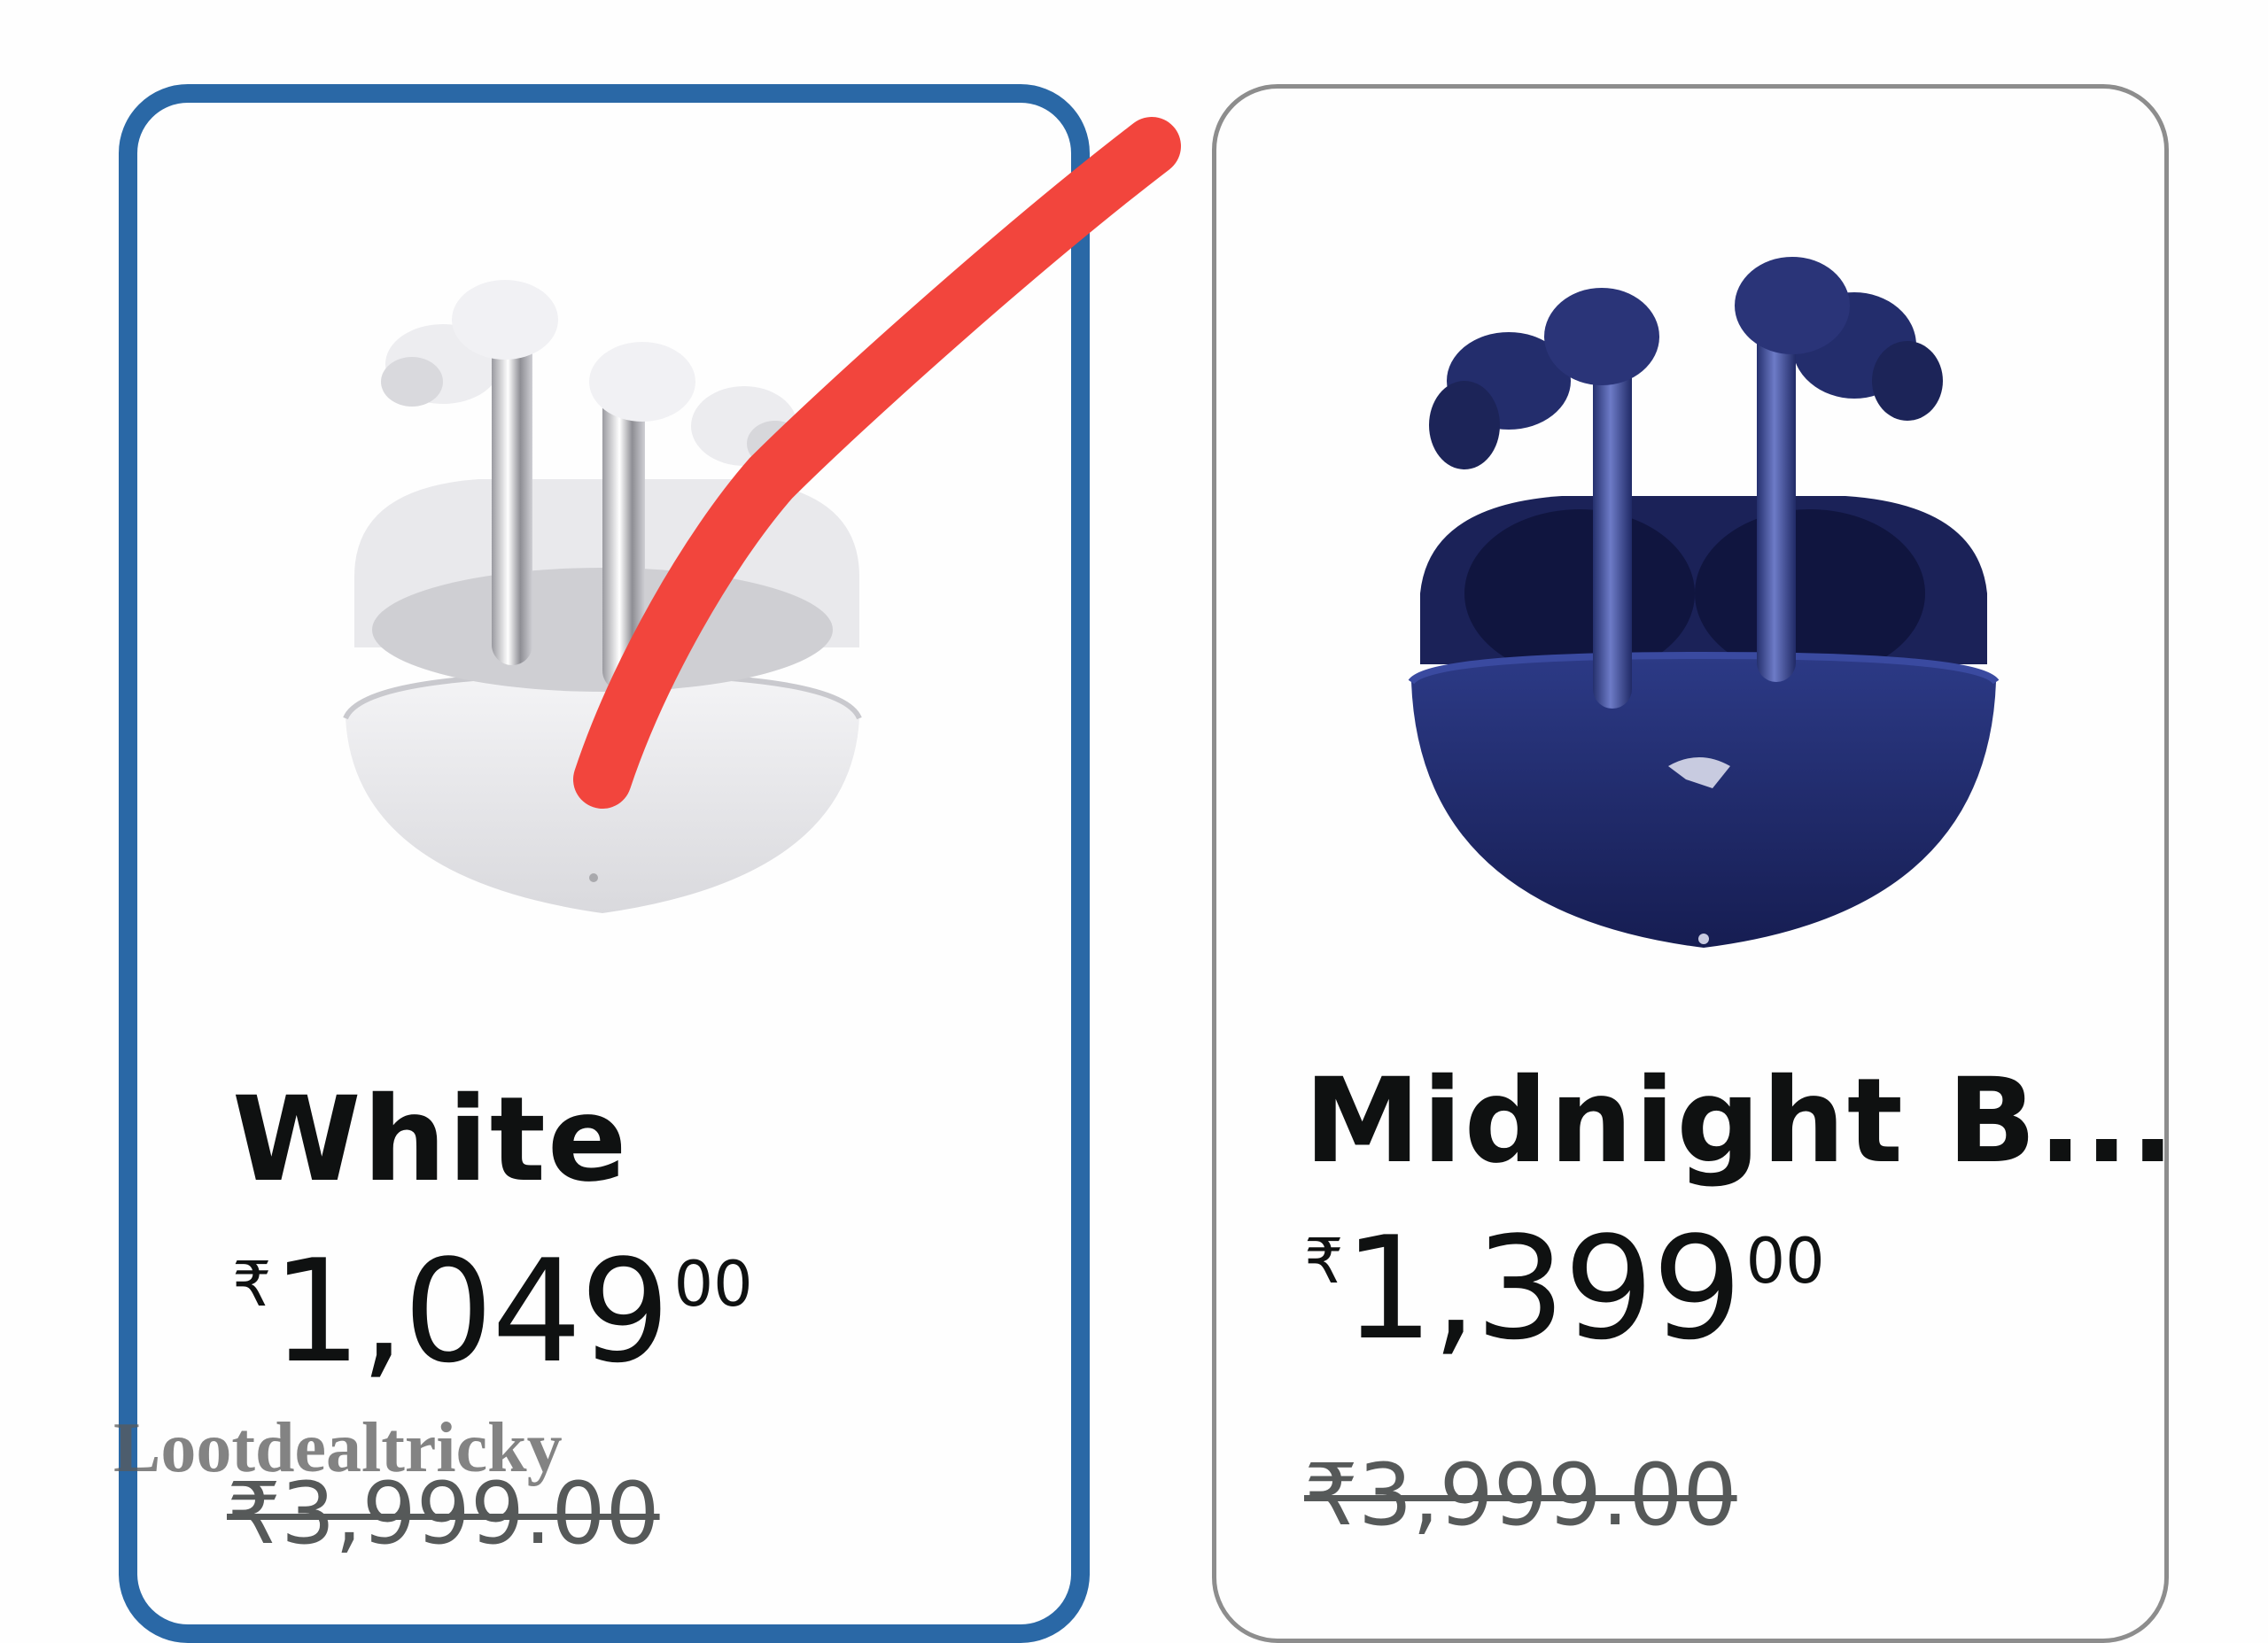 This screenshot has height=1643, width=2268. I want to click on variant-name: White, so click(430, 1140).